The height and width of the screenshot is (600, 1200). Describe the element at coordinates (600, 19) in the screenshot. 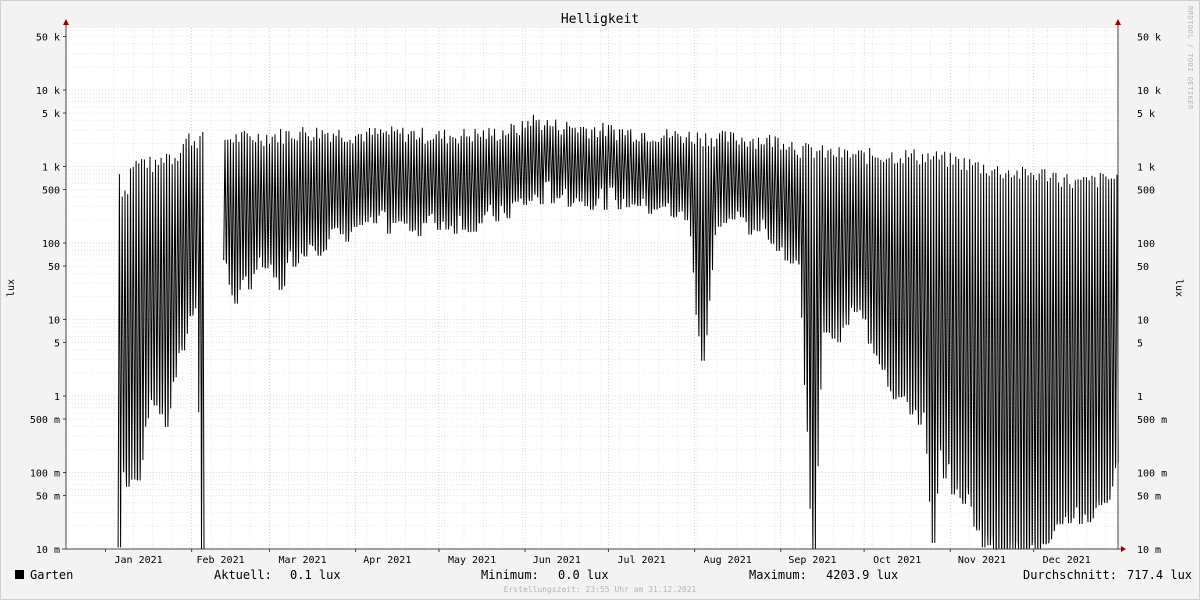

I see `chart-title: Helligkeit` at that location.